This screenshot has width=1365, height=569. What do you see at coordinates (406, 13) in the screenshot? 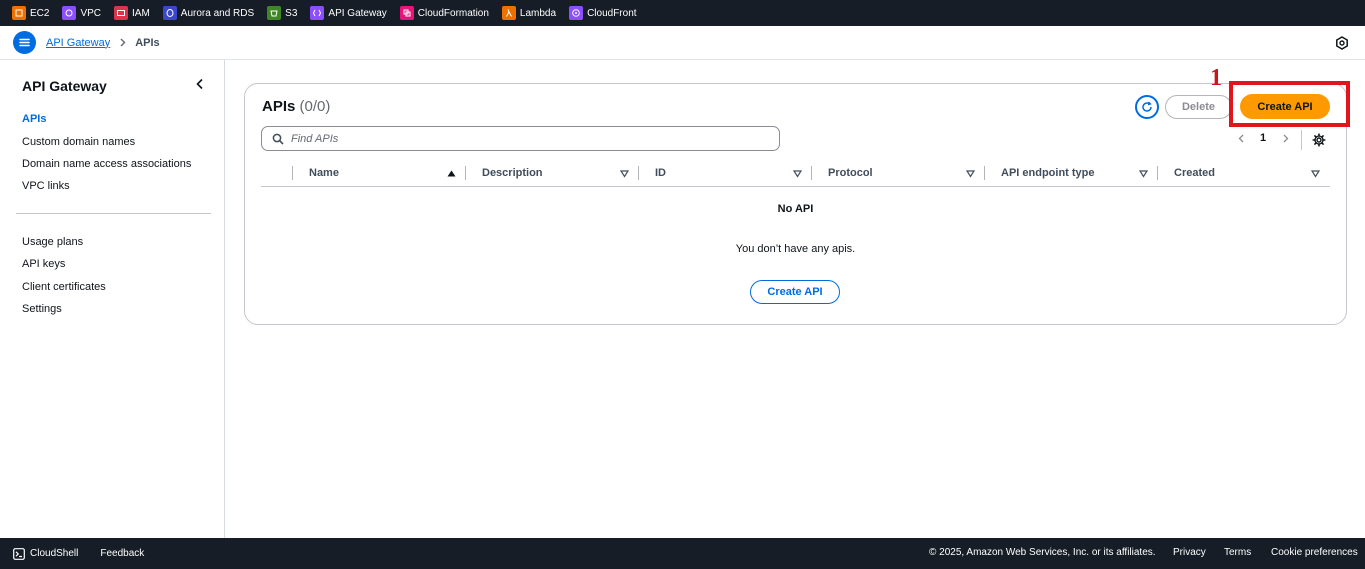
I see `cloudformation-icon` at bounding box center [406, 13].